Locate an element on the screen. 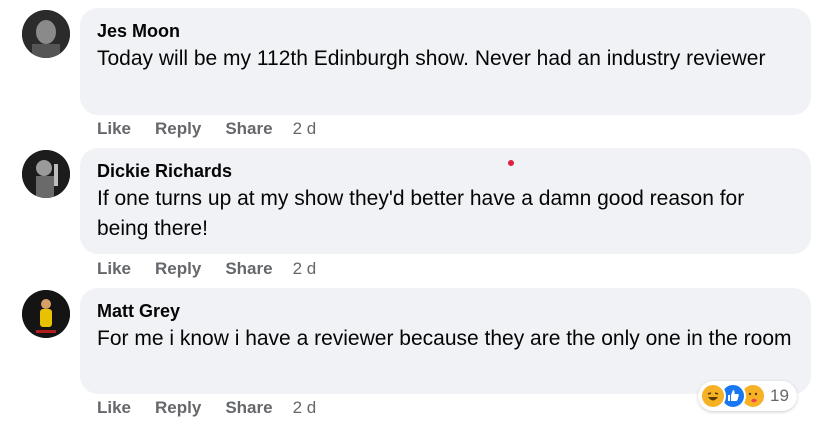 The height and width of the screenshot is (423, 832). avatar-matt-grey is located at coordinates (46, 314).